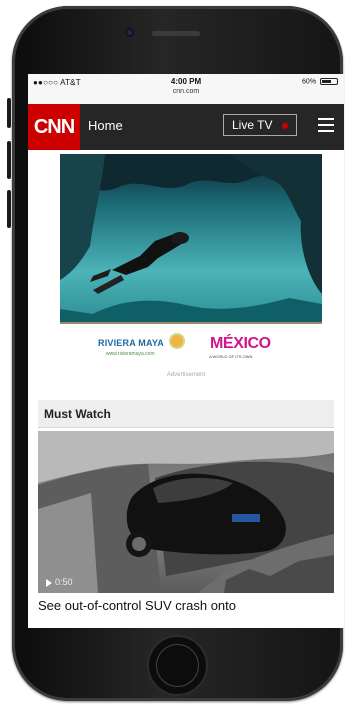  I want to click on riviera-maya-logo: RIVIERA MAYA, so click(131, 343).